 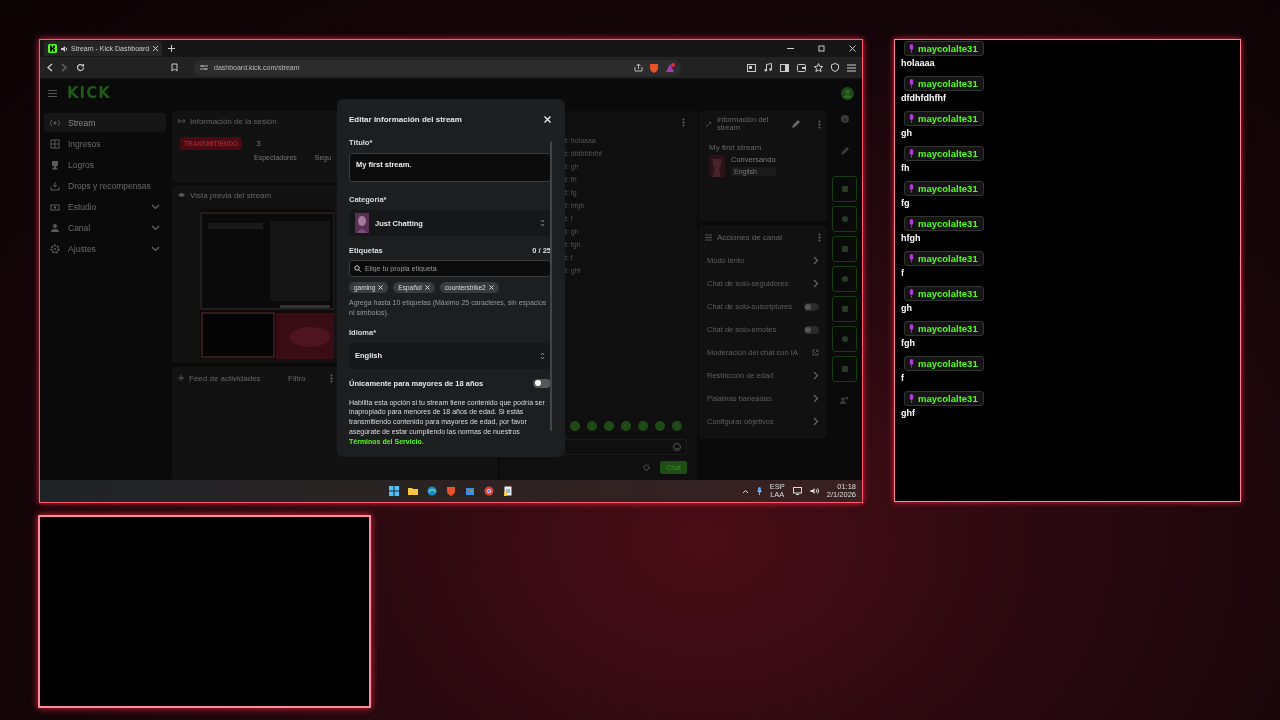 What do you see at coordinates (64, 67) in the screenshot?
I see `forward-icon` at bounding box center [64, 67].